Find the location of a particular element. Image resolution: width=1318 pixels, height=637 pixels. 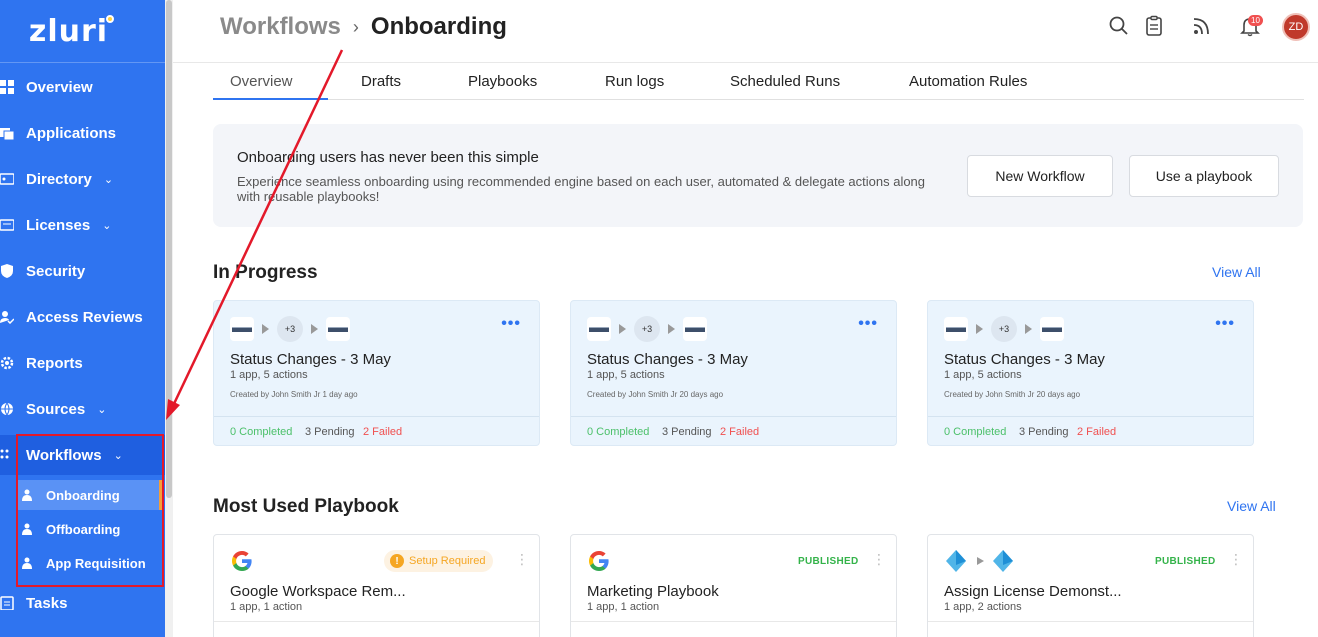

sidebar-item-label: Reports is located at coordinates (54, 363).